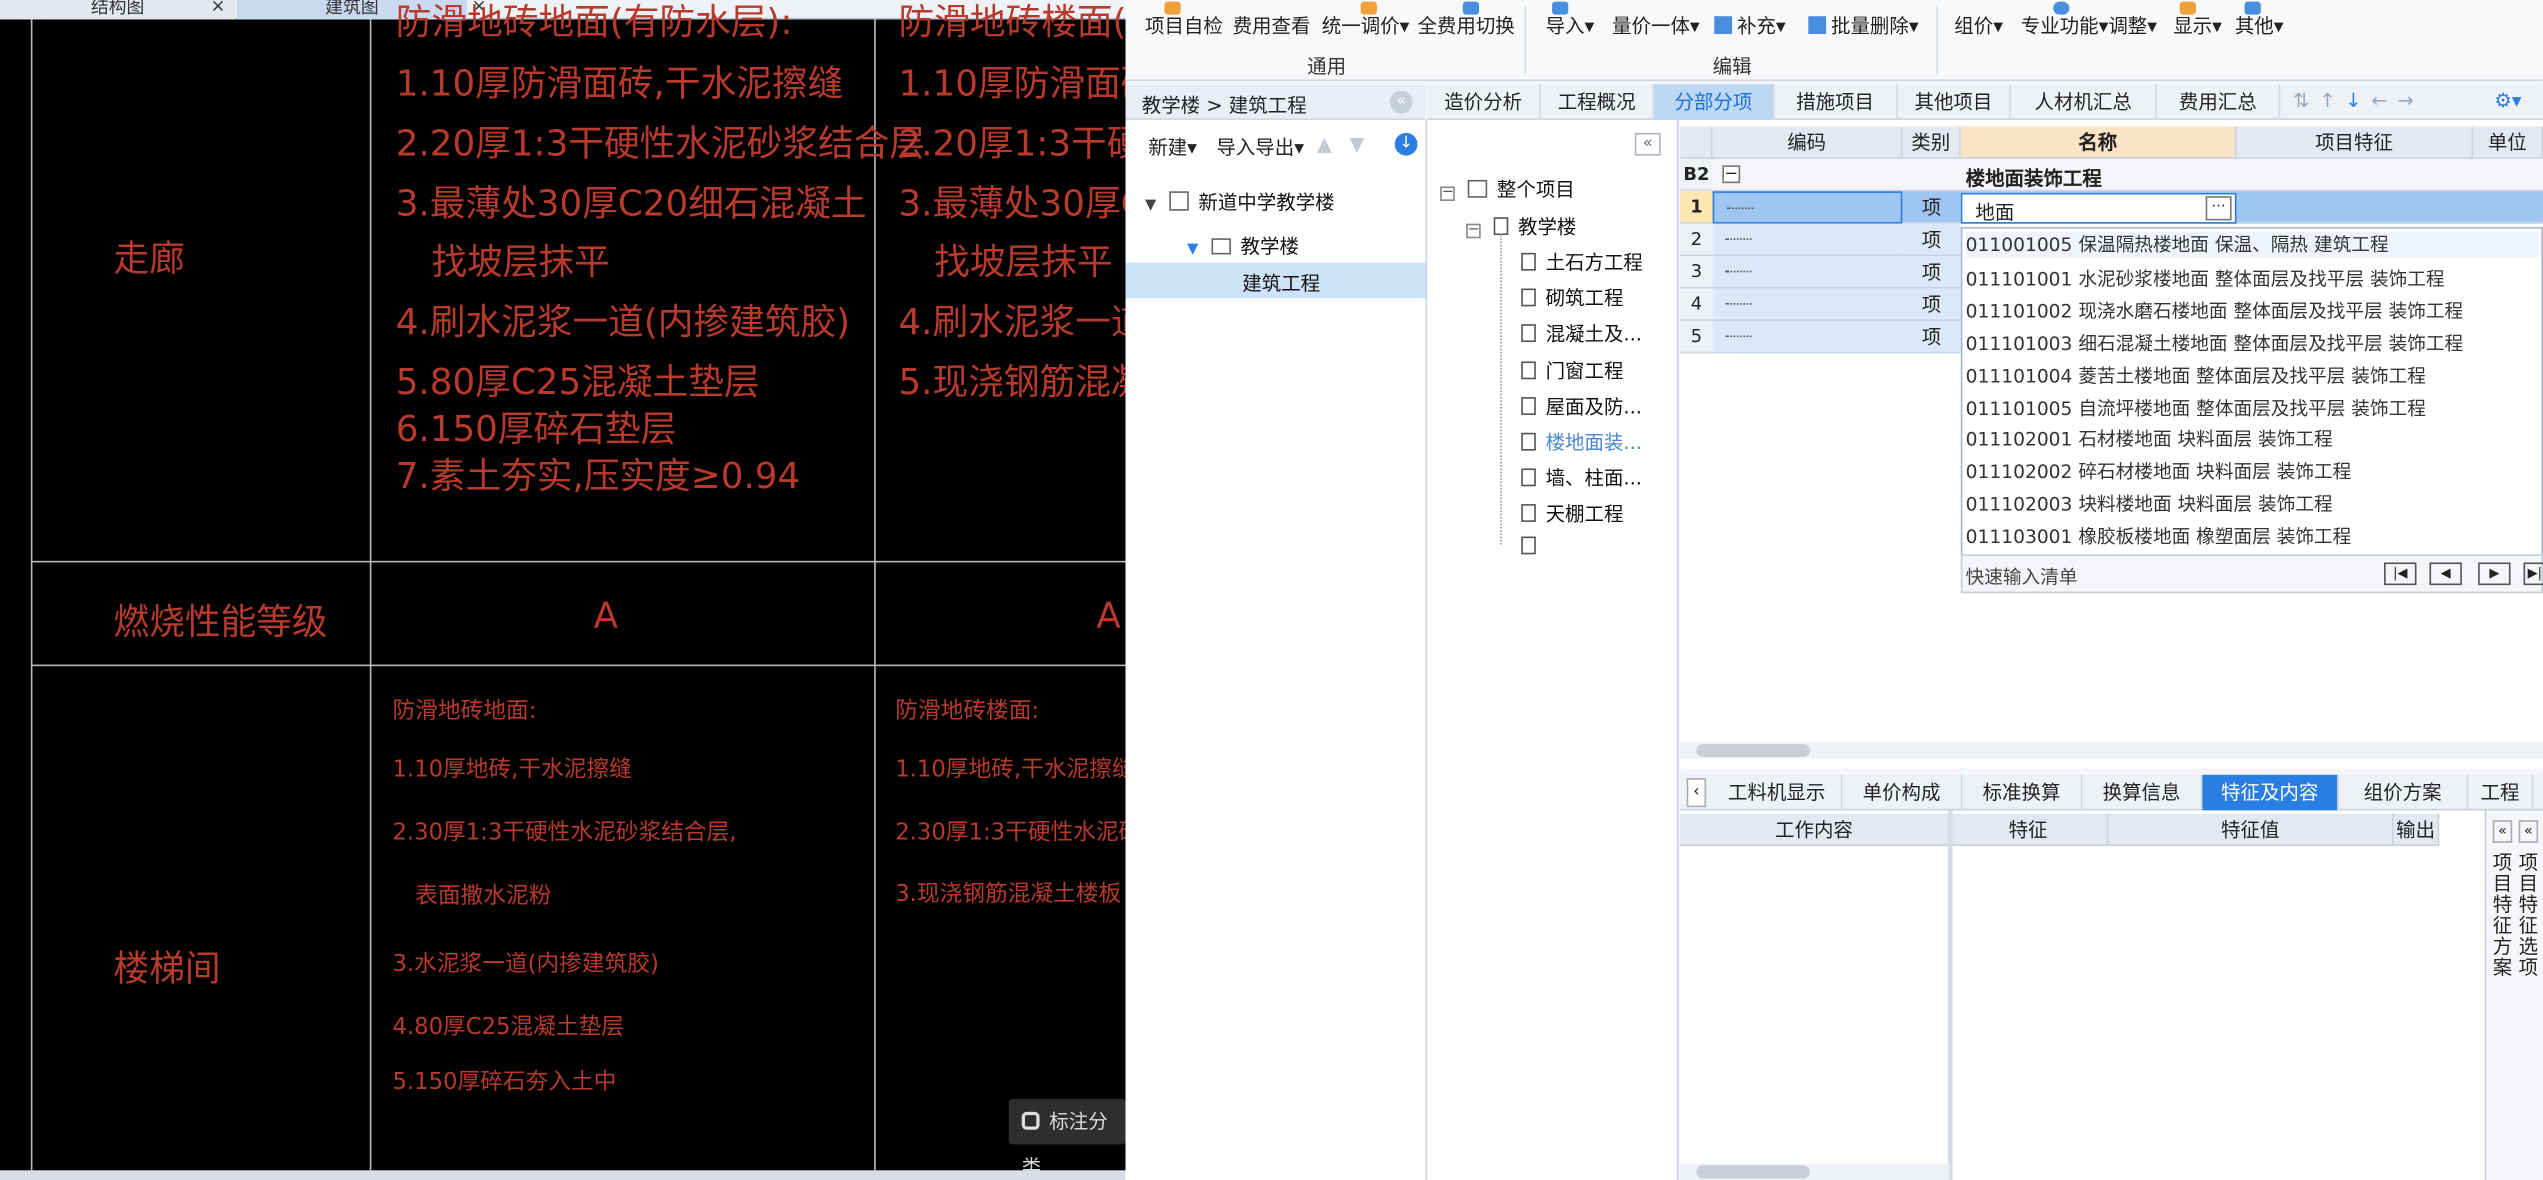 This screenshot has height=1180, width=2543. I want to click on batch-delete-button: 批量删除▾, so click(1863, 25).